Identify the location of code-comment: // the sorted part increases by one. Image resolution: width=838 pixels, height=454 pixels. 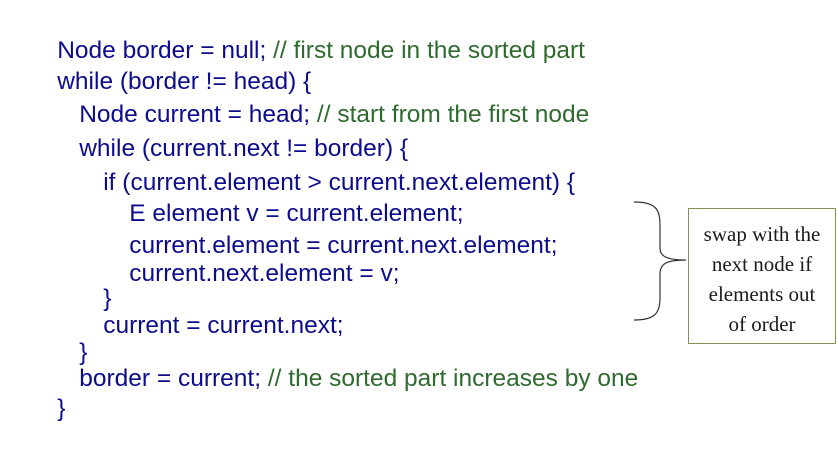
(453, 378).